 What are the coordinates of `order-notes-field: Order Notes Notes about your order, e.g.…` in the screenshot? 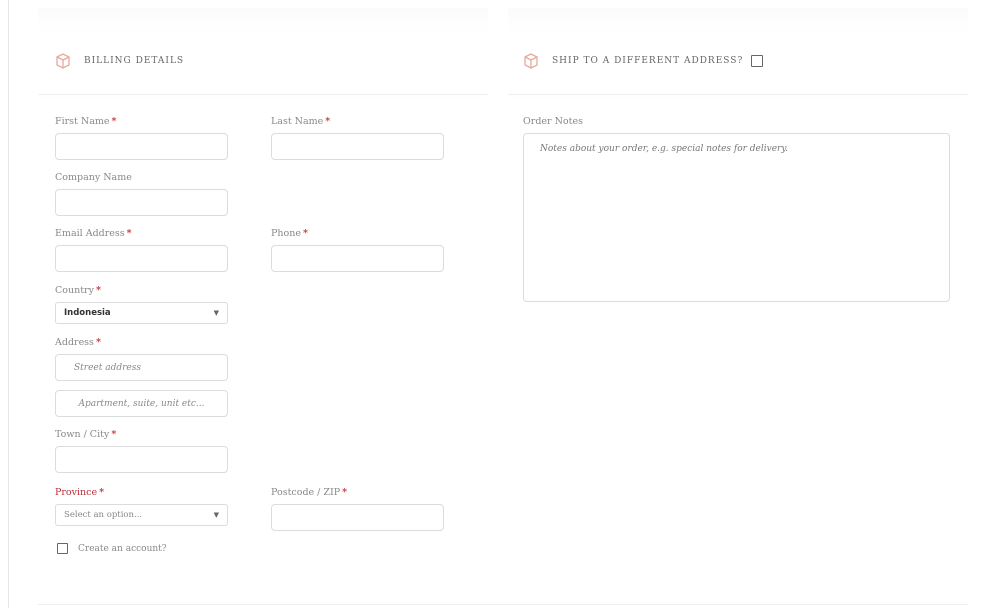 It's located at (736, 208).